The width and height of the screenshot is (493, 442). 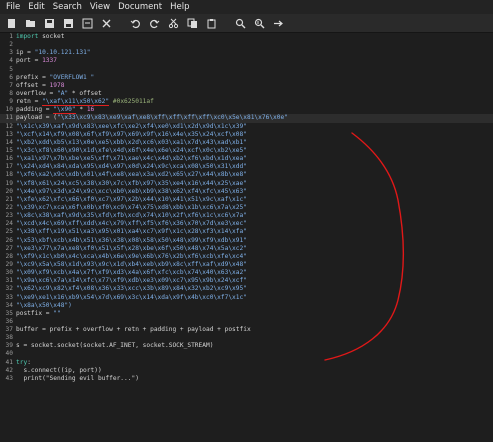 What do you see at coordinates (33, 77) in the screenshot?
I see `code-token: prefix =` at bounding box center [33, 77].